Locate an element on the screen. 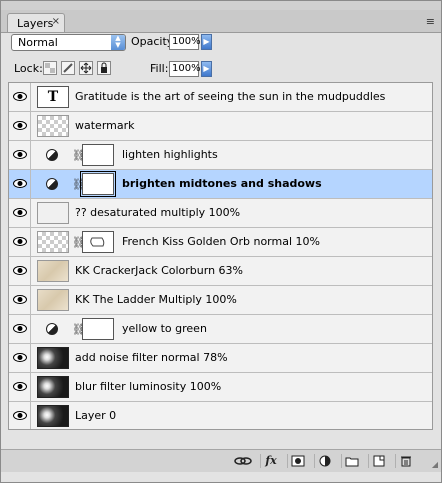 Image resolution: width=442 pixels, height=483 pixels. panel-titlebar: ◂◂ × is located at coordinates (221, 5).